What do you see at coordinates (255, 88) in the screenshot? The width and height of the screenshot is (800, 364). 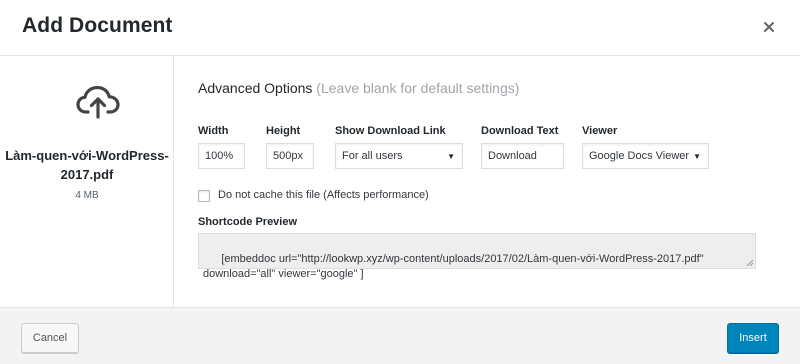 I see `advanced-options-title: Advanced Options` at bounding box center [255, 88].